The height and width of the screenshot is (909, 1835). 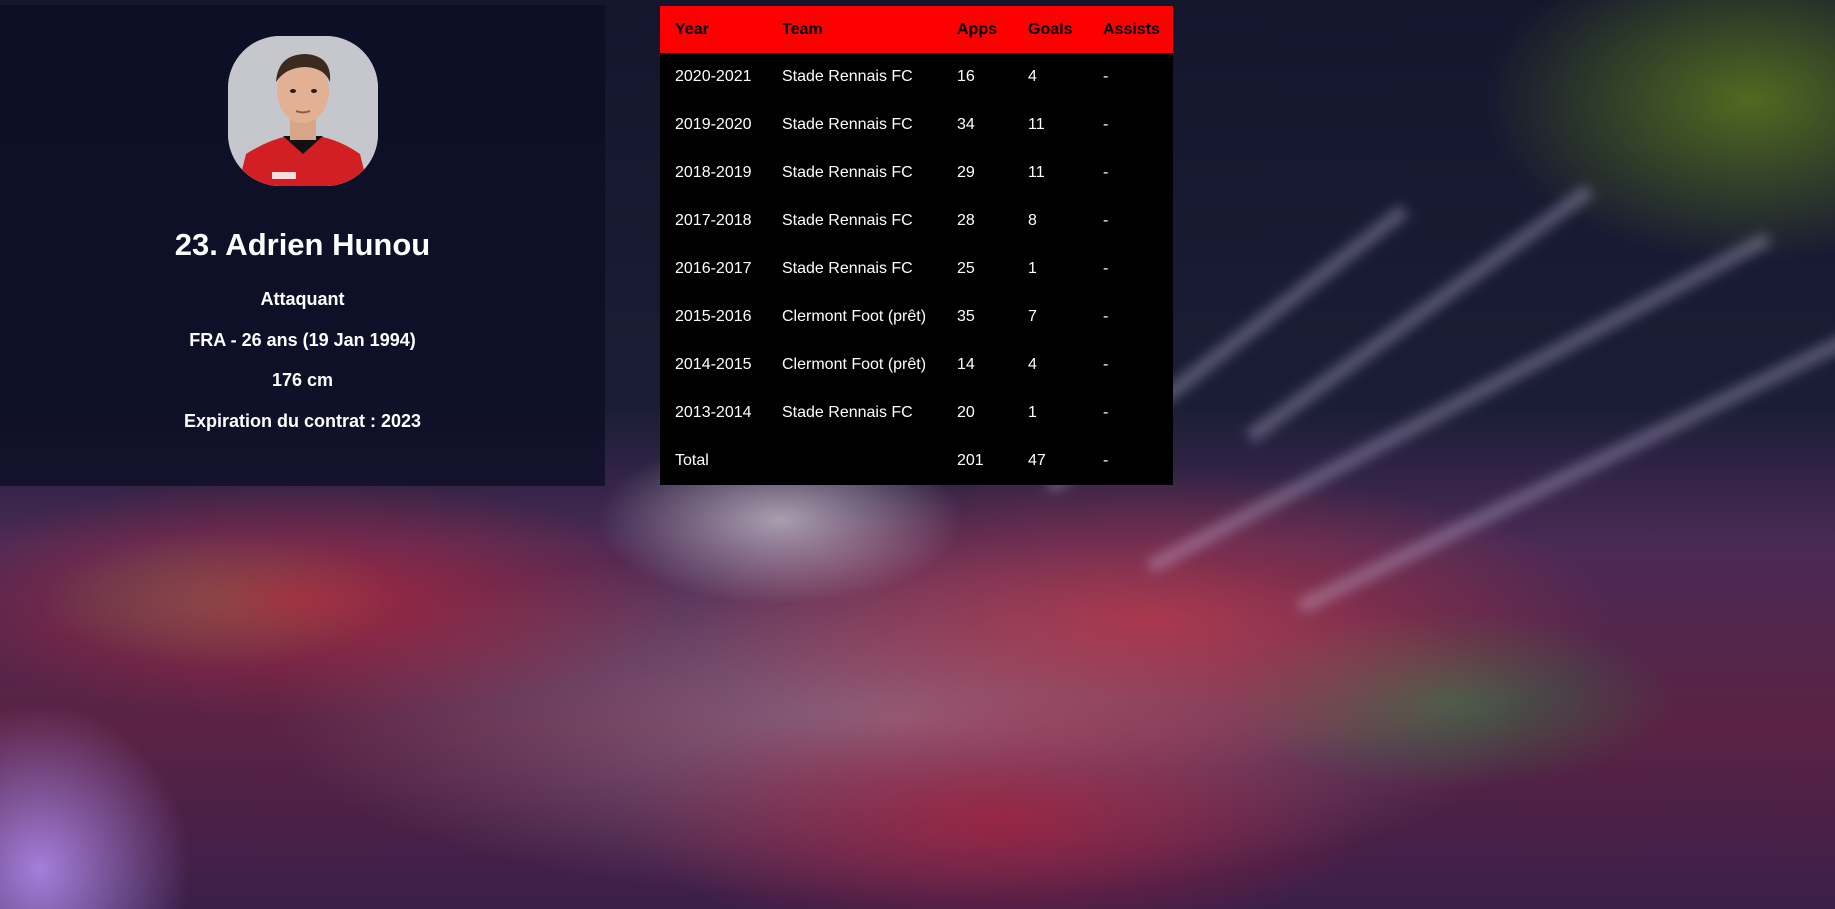 I want to click on player-height: 176 cm, so click(x=302, y=380).